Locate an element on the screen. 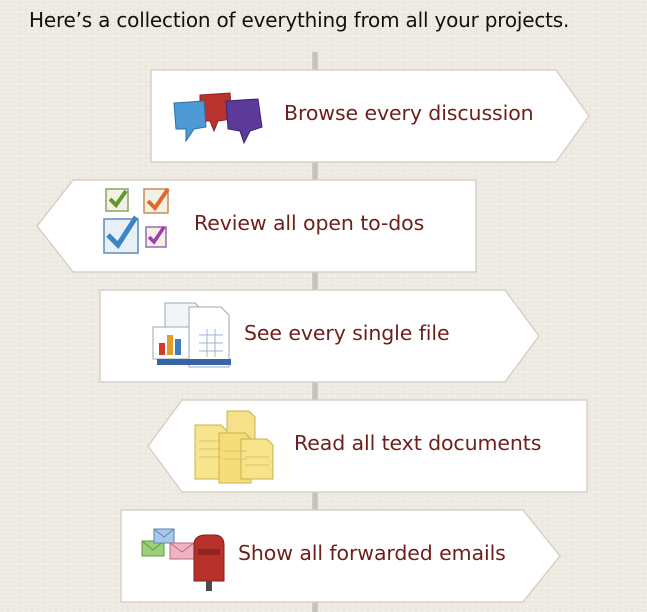 This screenshot has width=647, height=612. mailbox-icon is located at coordinates (184, 559).